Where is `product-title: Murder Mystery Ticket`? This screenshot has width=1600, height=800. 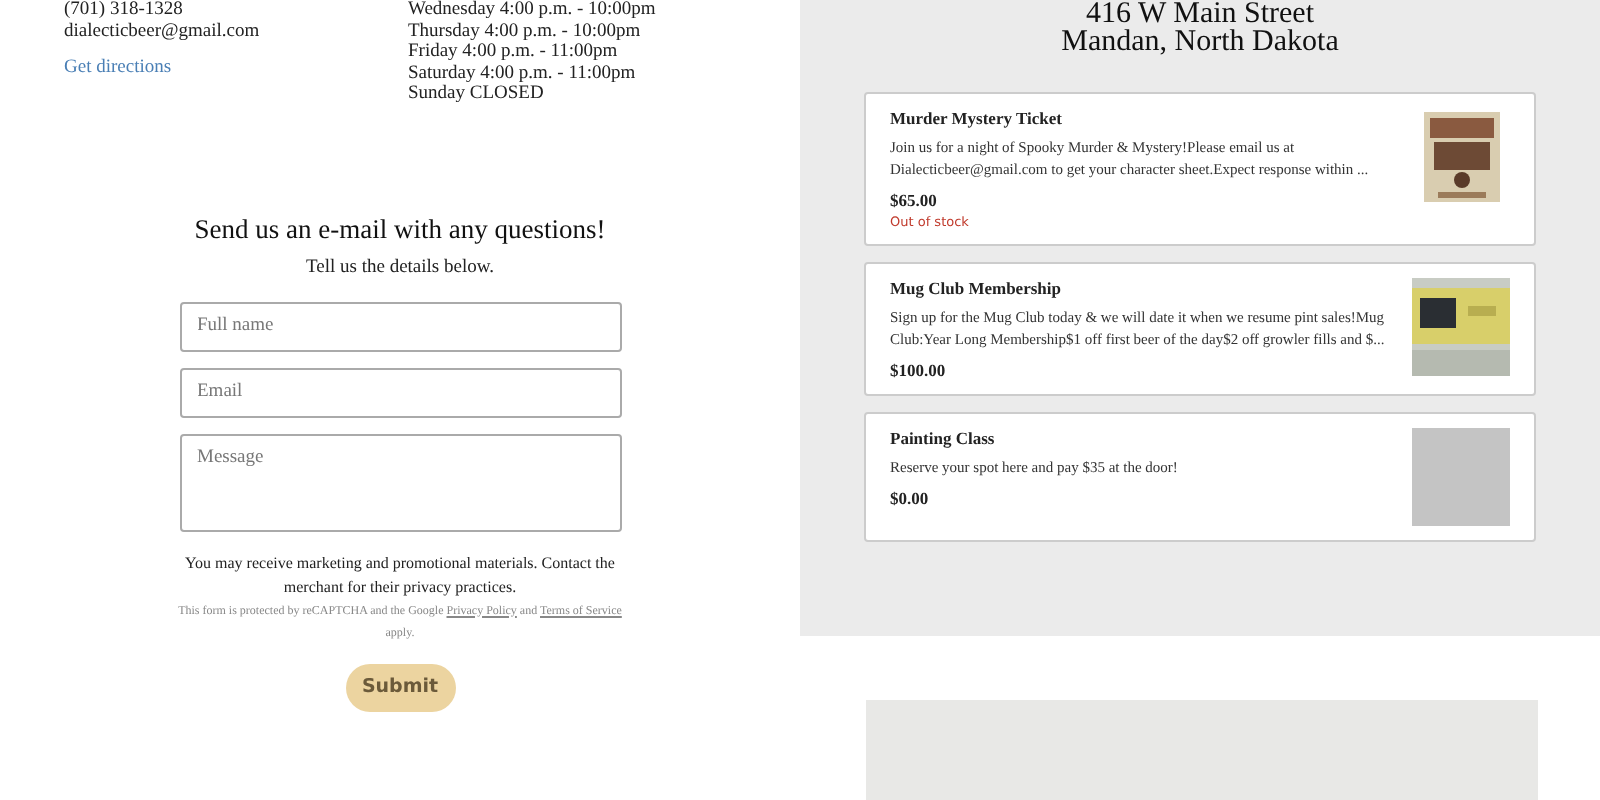 product-title: Murder Mystery Ticket is located at coordinates (977, 118).